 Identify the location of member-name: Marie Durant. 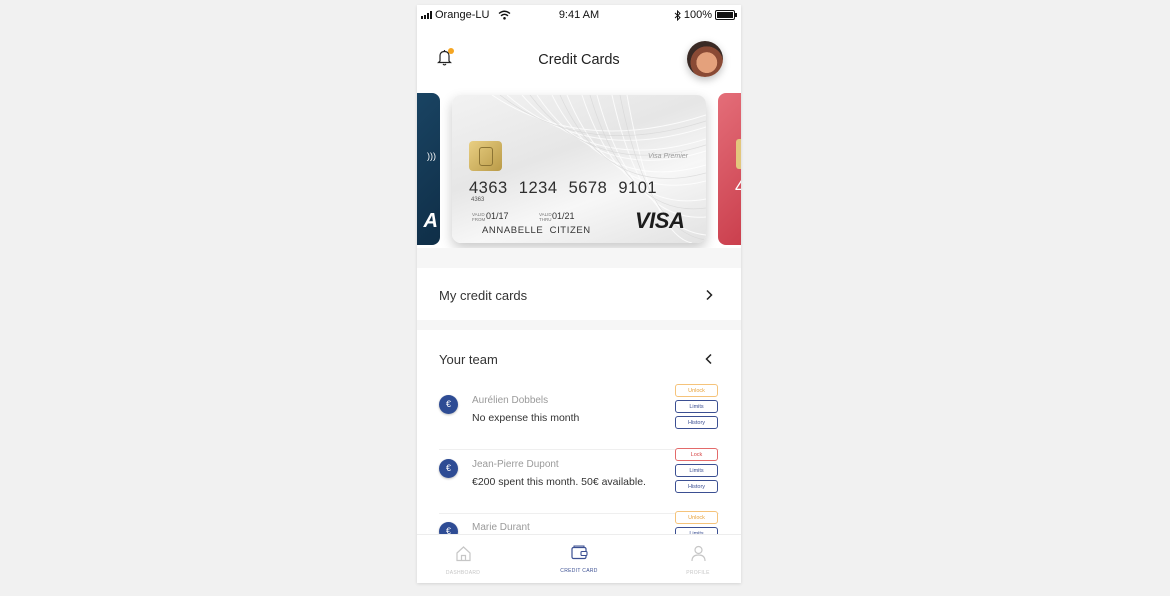
(501, 527).